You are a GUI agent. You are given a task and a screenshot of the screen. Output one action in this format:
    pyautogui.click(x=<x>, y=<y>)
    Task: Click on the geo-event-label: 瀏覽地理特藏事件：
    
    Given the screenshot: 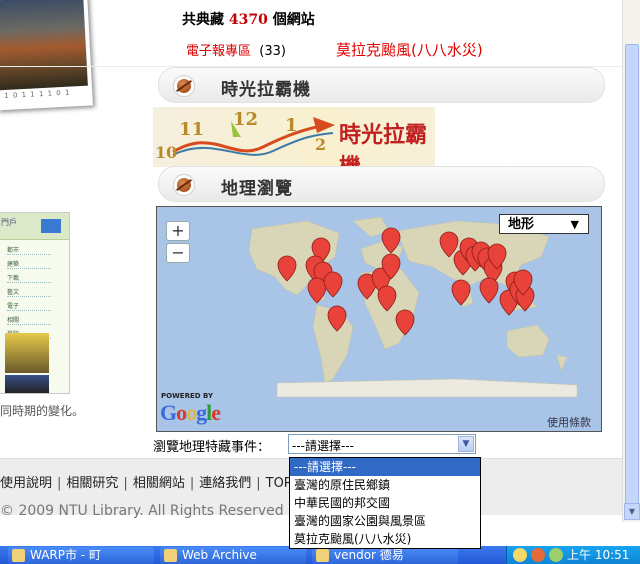 What is the action you would take?
    pyautogui.click(x=212, y=447)
    